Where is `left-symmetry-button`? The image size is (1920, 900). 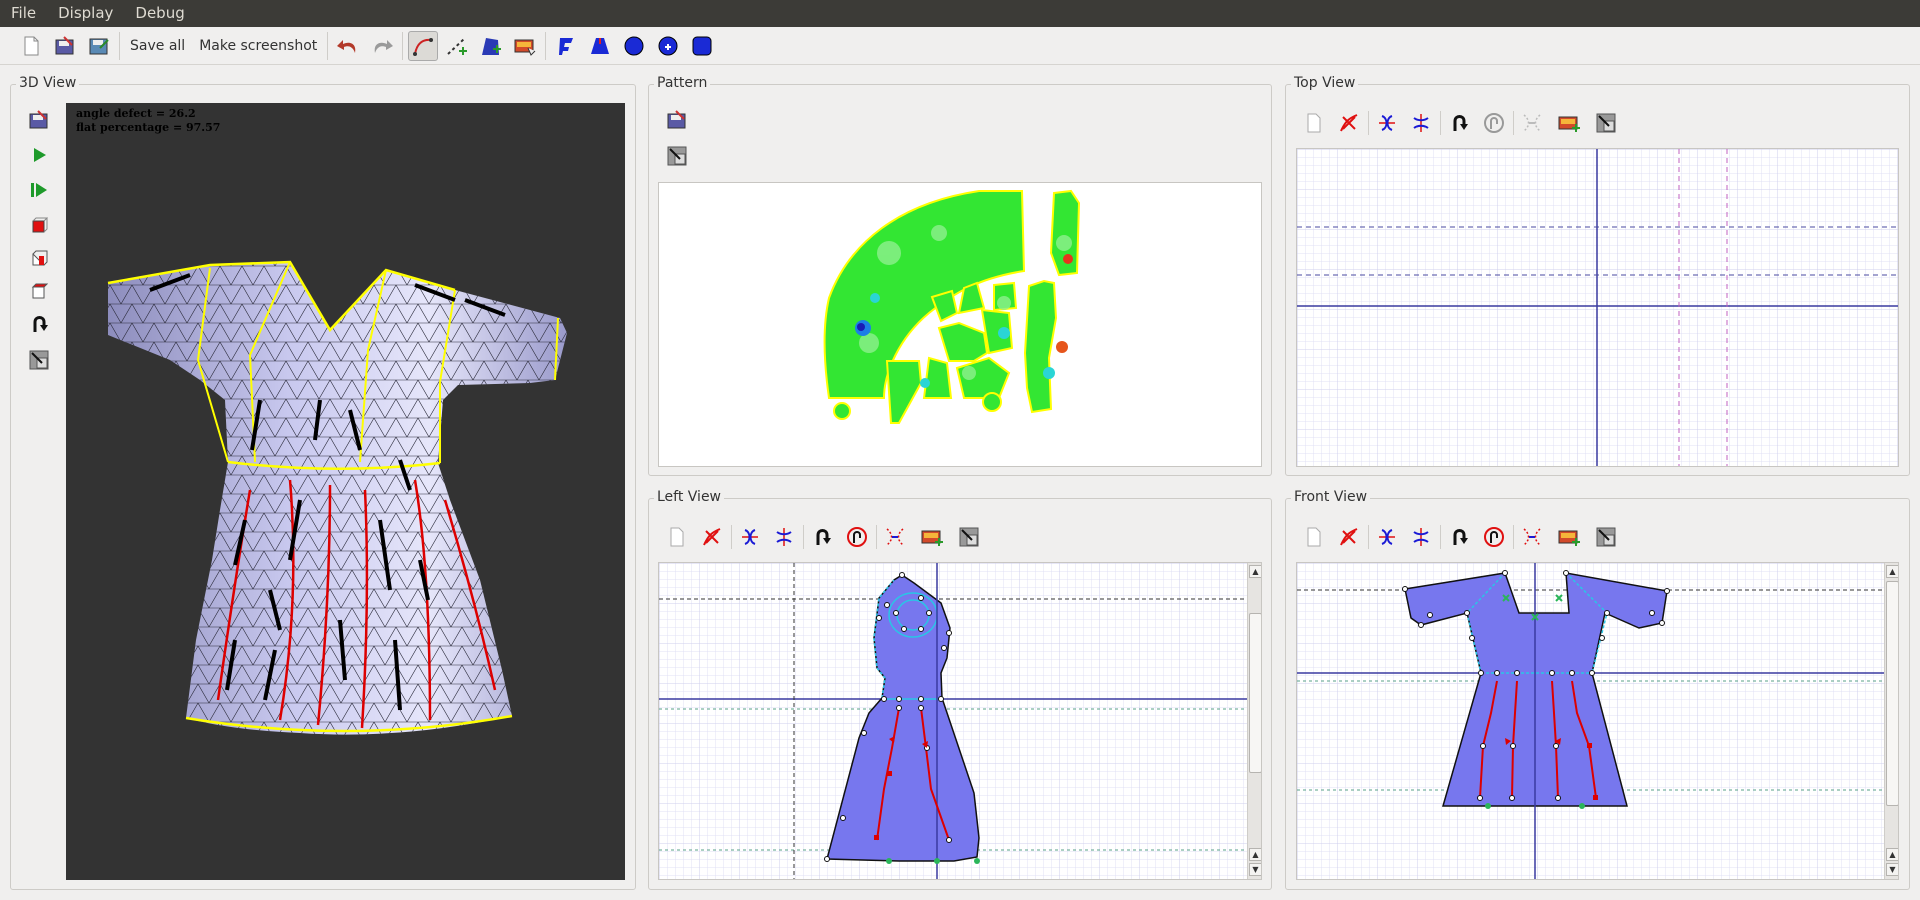 left-symmetry-button is located at coordinates (750, 537).